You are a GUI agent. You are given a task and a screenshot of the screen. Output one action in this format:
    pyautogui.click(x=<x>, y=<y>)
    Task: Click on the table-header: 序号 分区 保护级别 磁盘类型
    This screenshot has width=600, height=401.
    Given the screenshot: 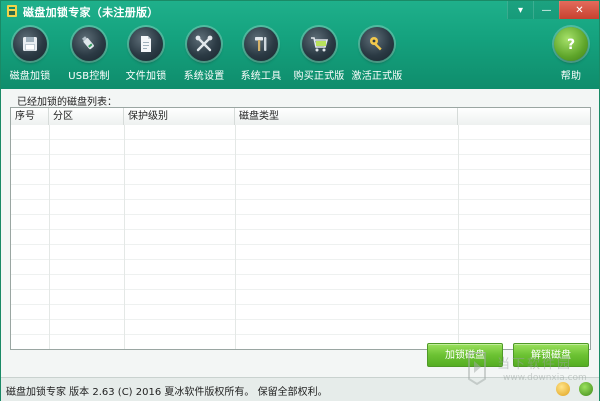 What is the action you would take?
    pyautogui.click(x=300, y=117)
    